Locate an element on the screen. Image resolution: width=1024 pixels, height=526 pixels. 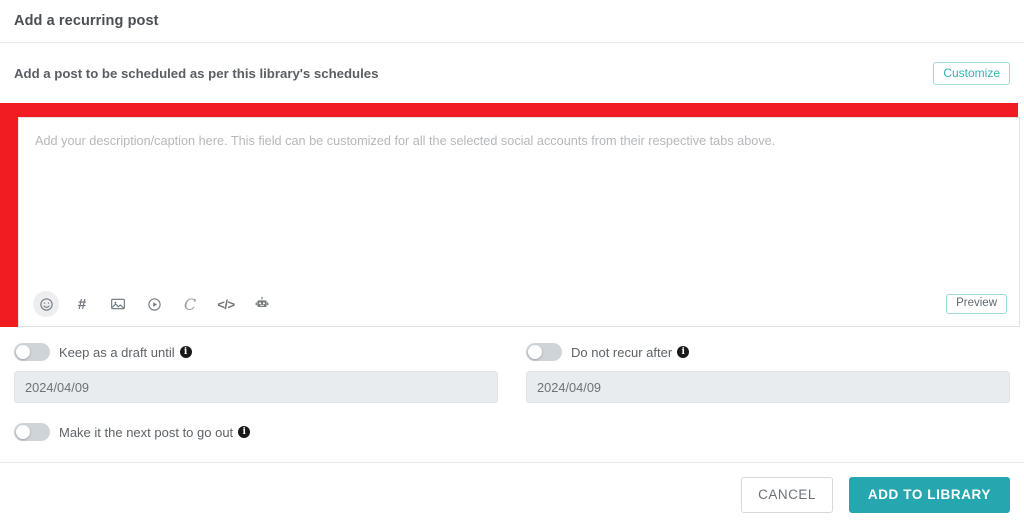
do-not-recur-label-wrap: Do not recur after i is located at coordinates (630, 352).